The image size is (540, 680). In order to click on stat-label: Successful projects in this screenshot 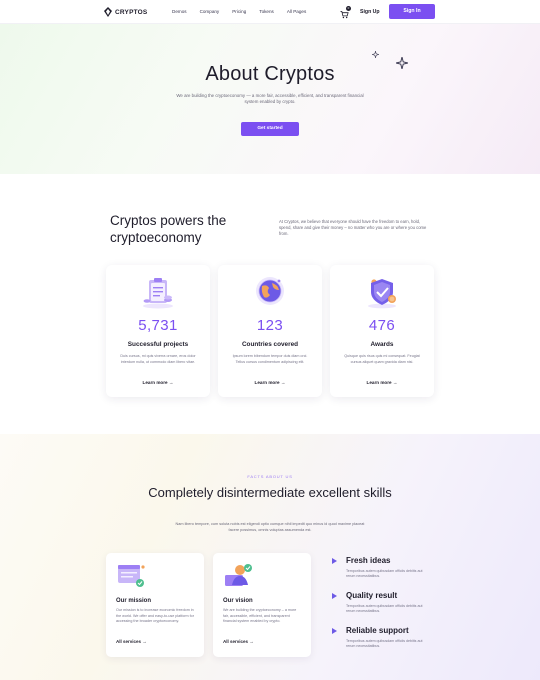, I will do `click(158, 344)`.